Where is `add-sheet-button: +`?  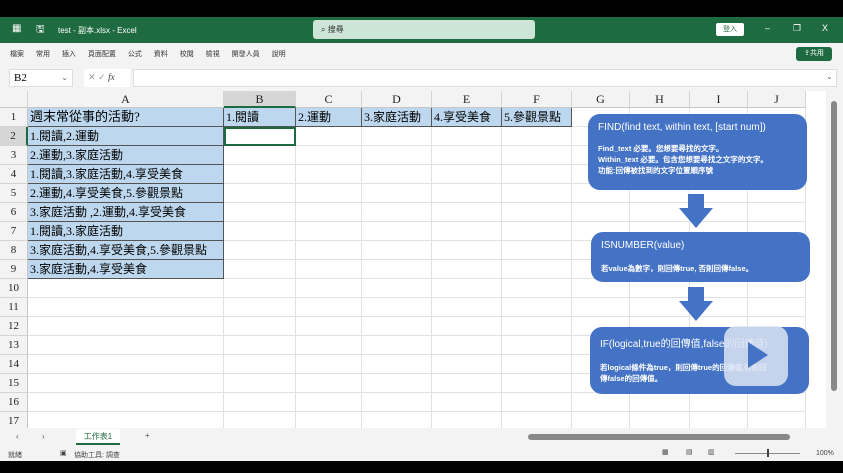 add-sheet-button: + is located at coordinates (147, 435).